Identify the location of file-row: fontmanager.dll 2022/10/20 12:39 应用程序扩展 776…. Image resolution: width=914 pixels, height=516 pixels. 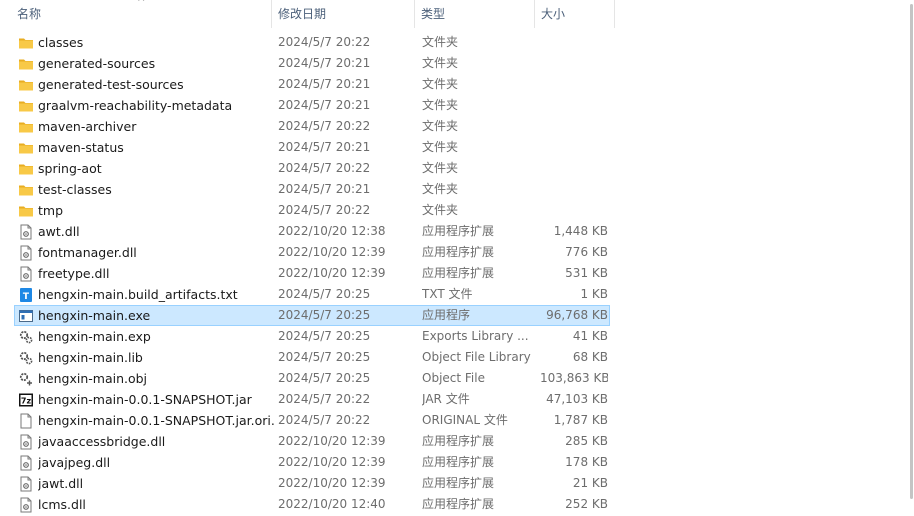
(312, 252).